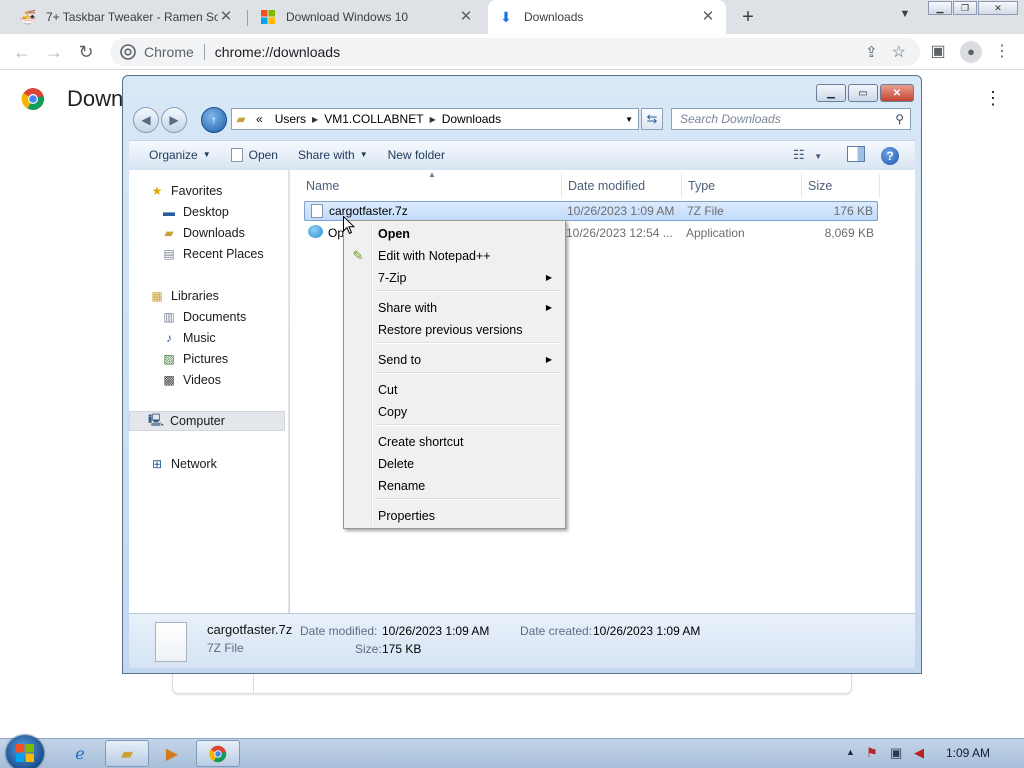 This screenshot has width=1024, height=768. Describe the element at coordinates (209, 254) in the screenshot. I see `nav-recent-places: ▤ Recent Places` at that location.